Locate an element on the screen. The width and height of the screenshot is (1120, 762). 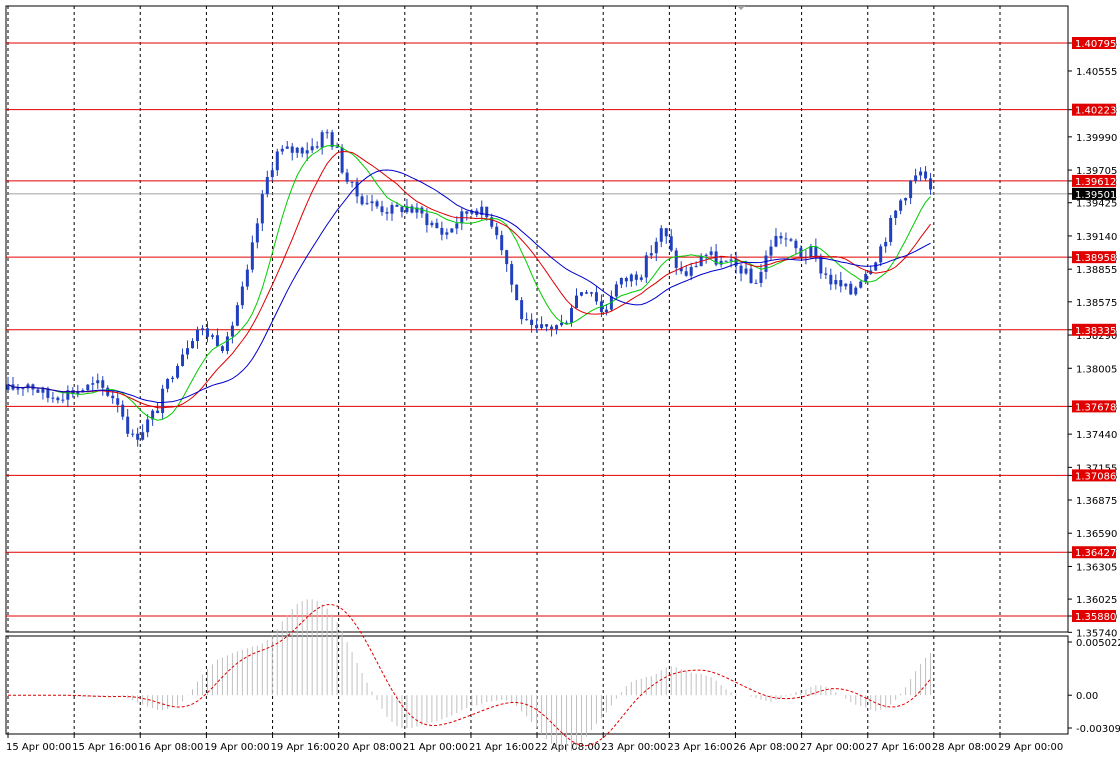
x-tick-label: 16 Apr 08:00 is located at coordinates (170, 747).